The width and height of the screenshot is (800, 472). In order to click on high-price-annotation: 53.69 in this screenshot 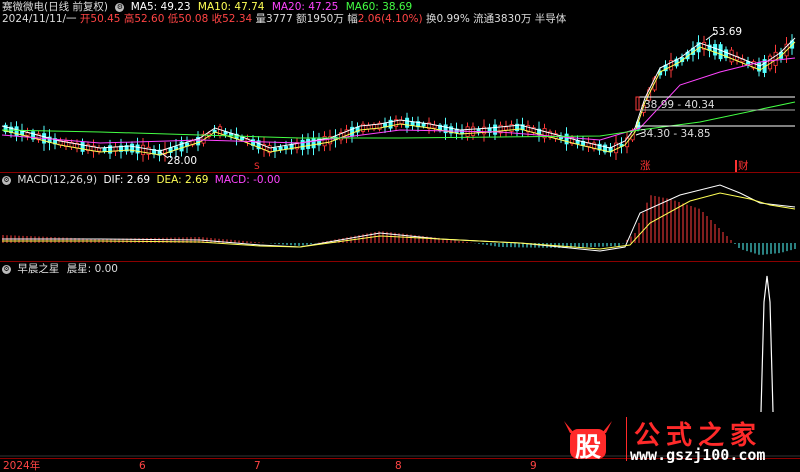, I will do `click(727, 32)`.